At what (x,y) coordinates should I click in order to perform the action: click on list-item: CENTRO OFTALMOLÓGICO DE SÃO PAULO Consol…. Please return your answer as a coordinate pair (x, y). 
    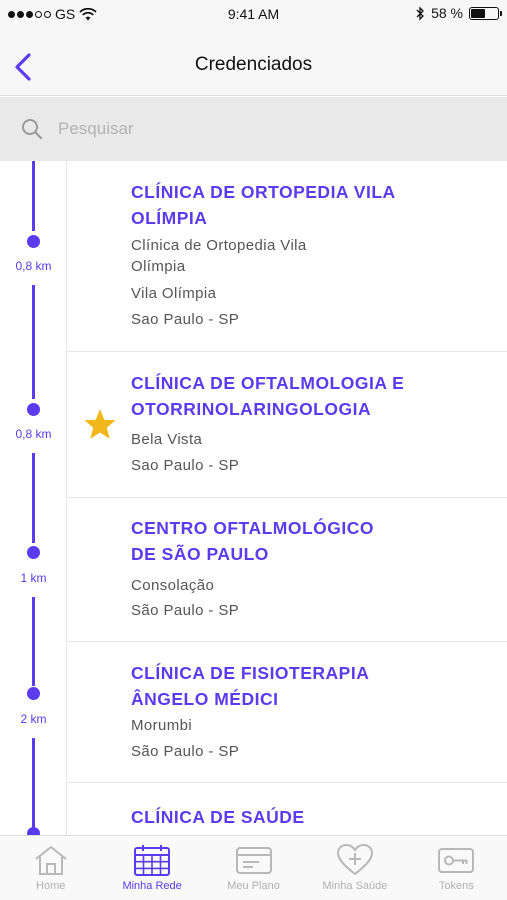
    Looking at the image, I should click on (287, 570).